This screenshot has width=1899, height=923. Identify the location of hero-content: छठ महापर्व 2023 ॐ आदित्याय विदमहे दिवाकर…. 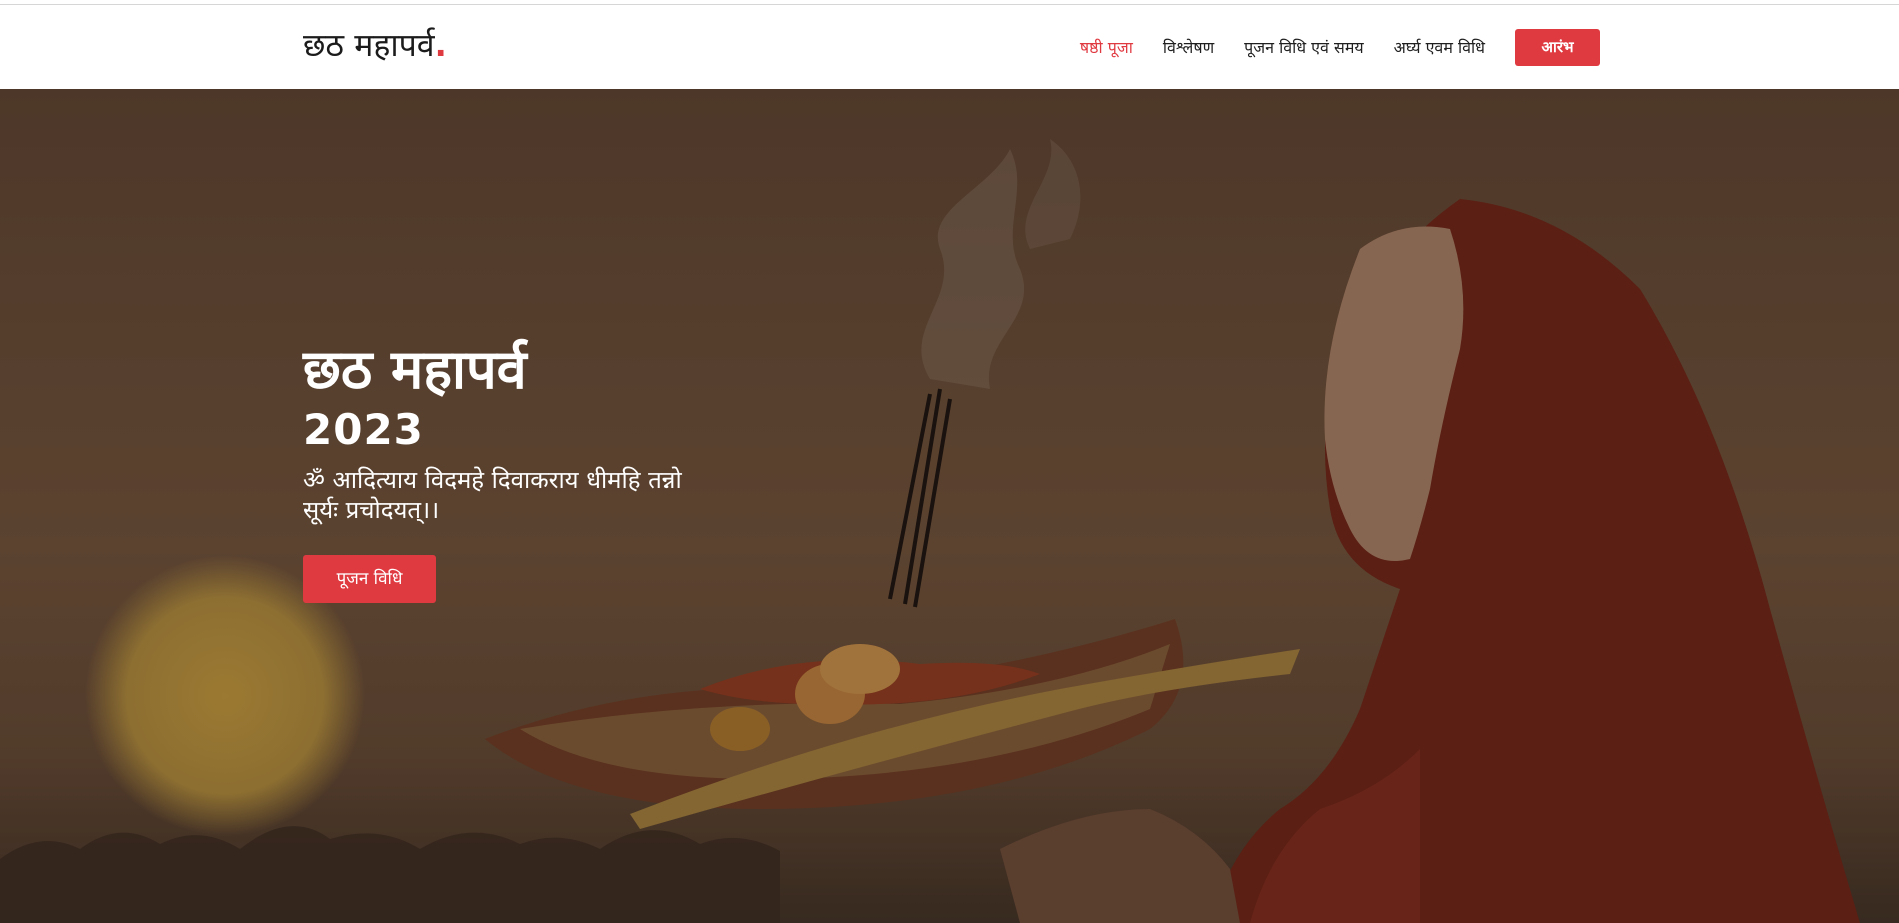
(553, 471).